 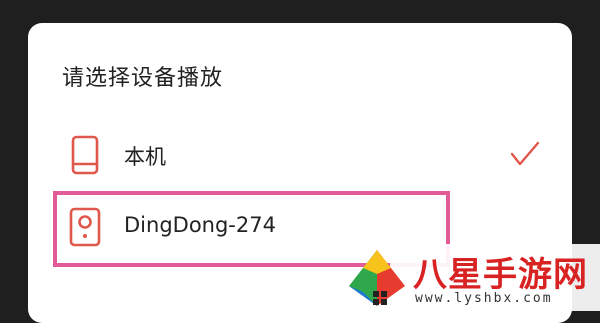 What do you see at coordinates (500, 275) in the screenshot?
I see `watermark-name: 八星手游网` at bounding box center [500, 275].